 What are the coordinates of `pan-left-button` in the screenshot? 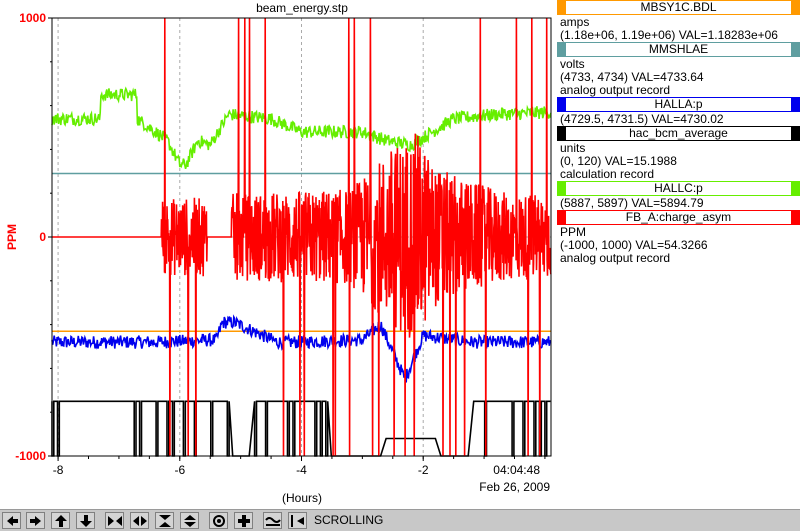 It's located at (11, 520).